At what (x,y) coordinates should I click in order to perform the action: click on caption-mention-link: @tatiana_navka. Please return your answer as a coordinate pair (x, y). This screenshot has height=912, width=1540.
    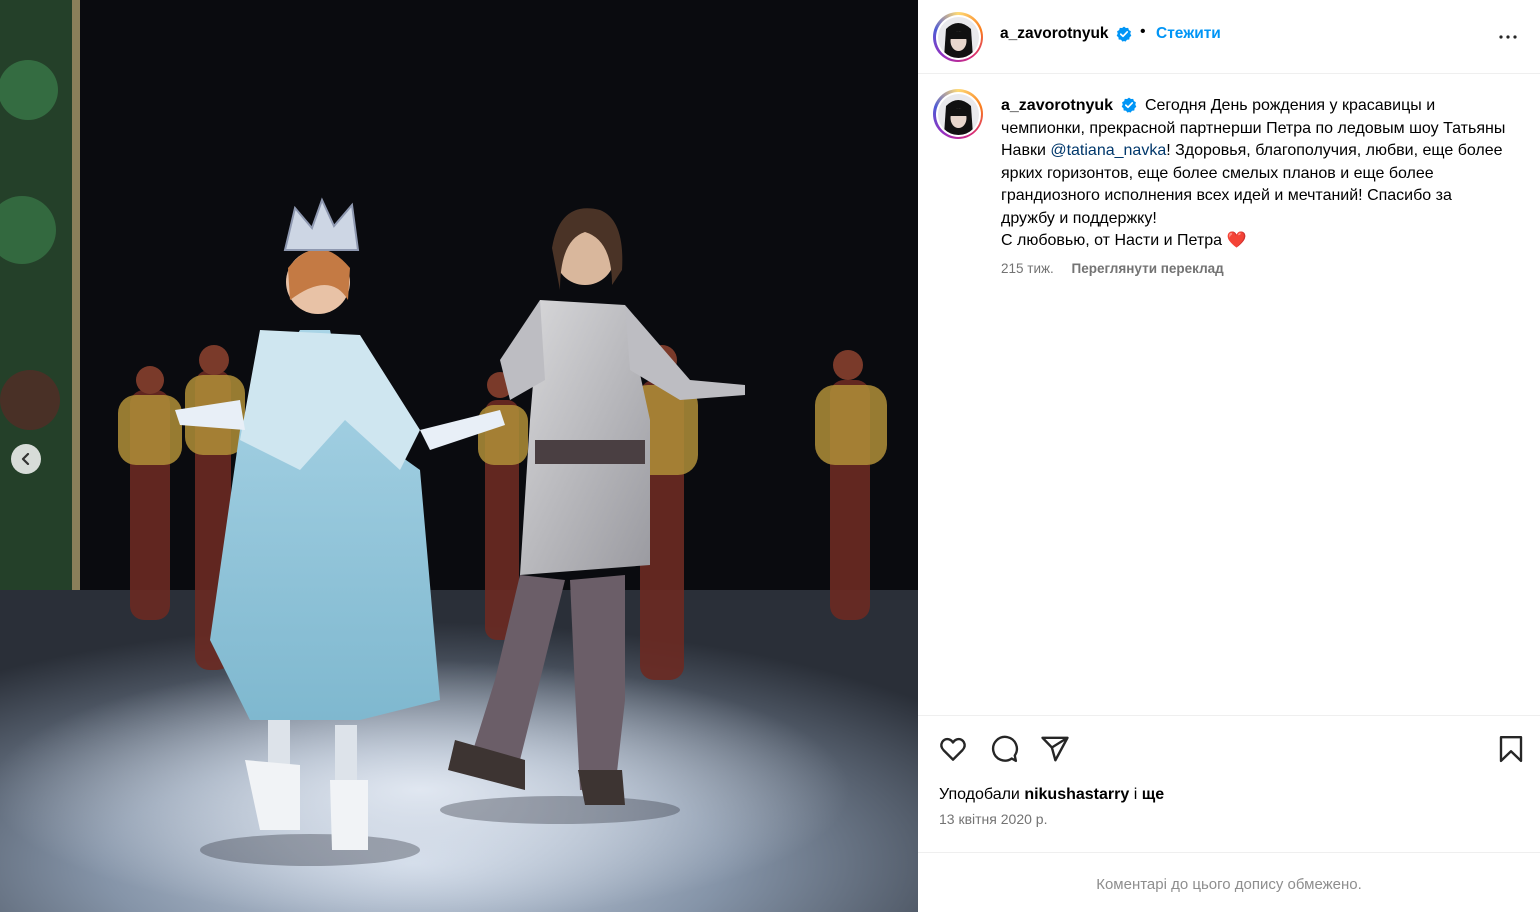
    Looking at the image, I should click on (1108, 150).